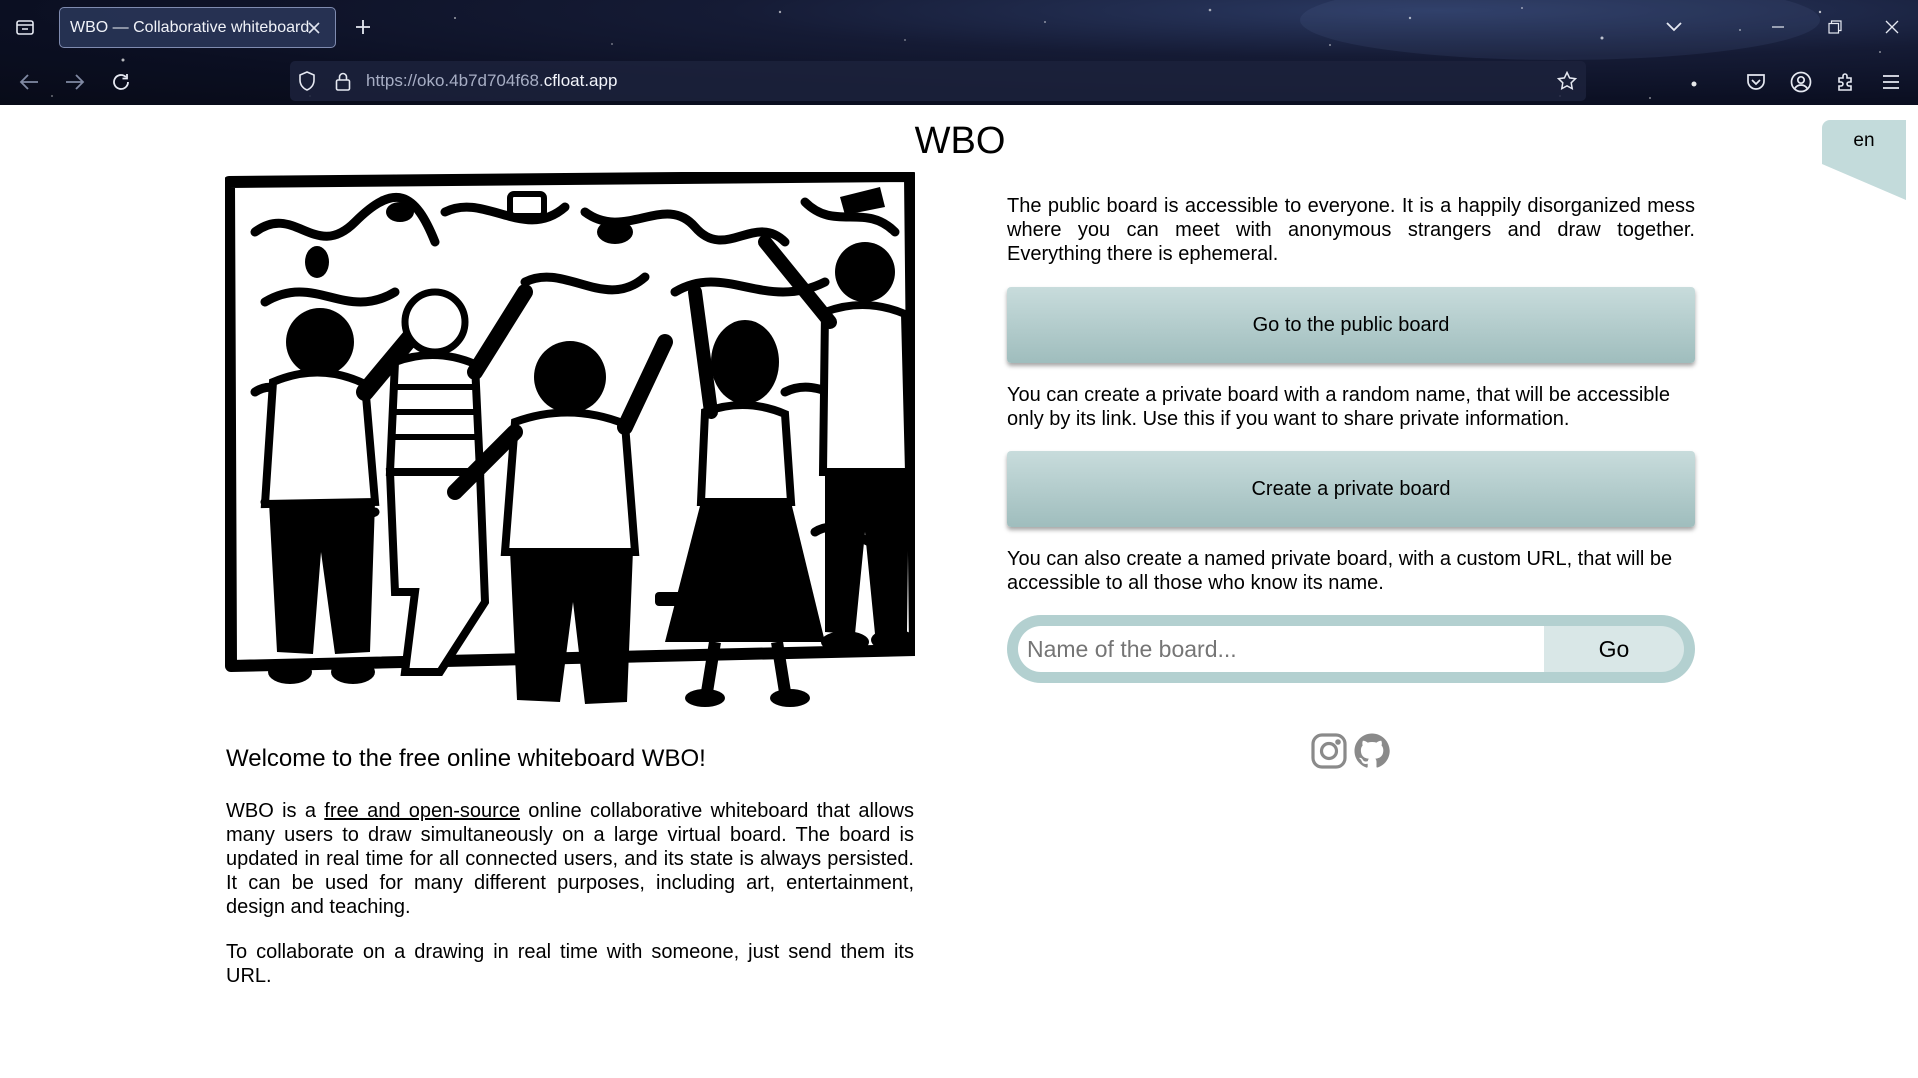 The width and height of the screenshot is (1918, 1078). I want to click on url-text: https://oko.4b7d704f68.cfloat.app, so click(491, 81).